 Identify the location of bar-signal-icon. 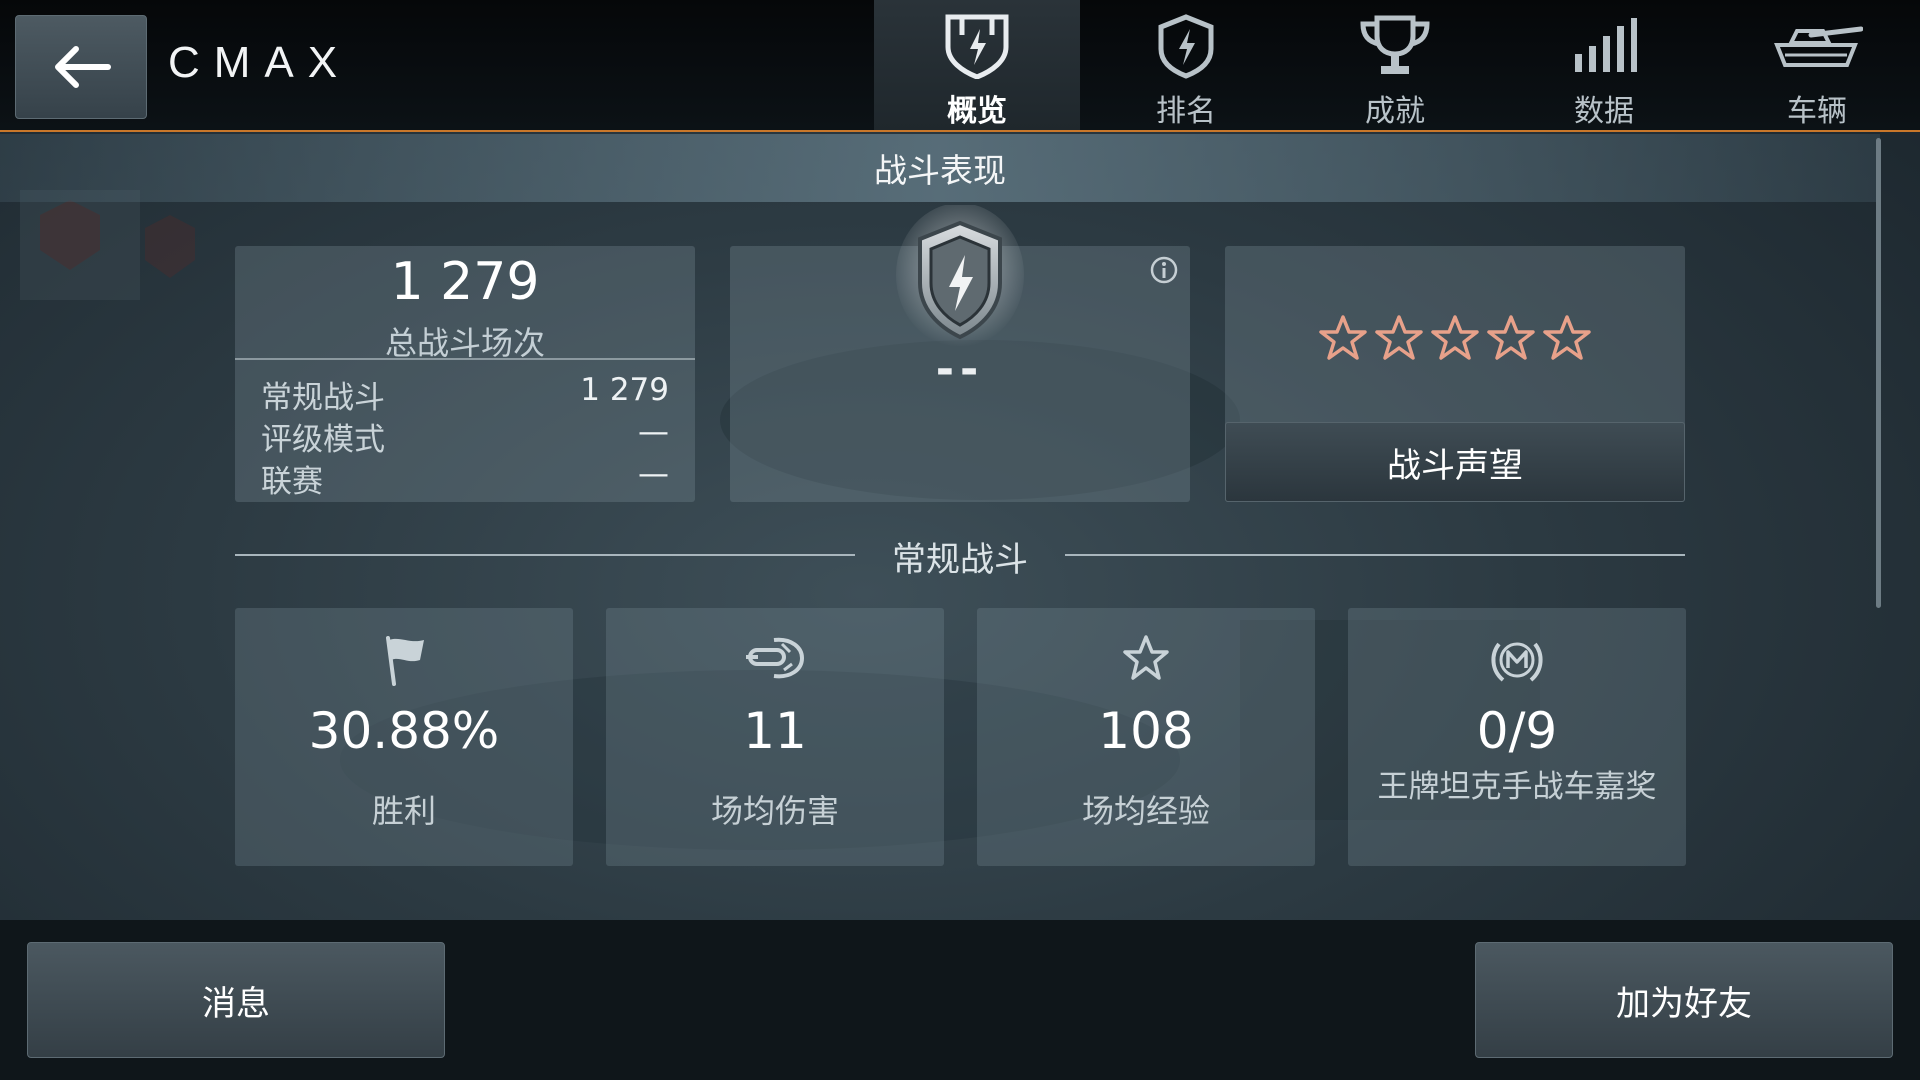
(1604, 46).